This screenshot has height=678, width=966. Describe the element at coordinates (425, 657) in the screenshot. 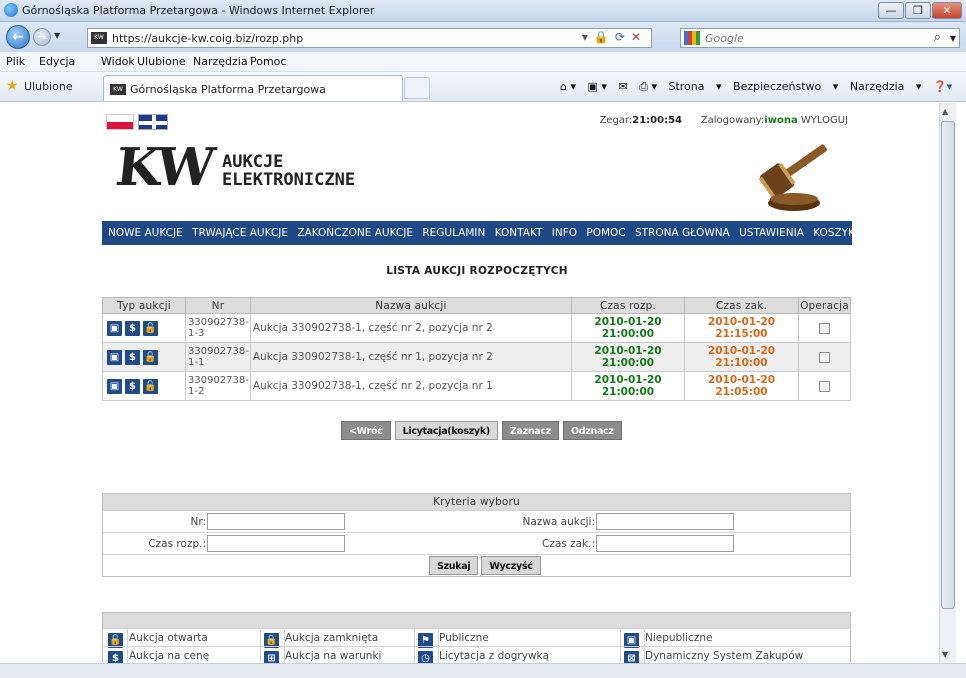

I see `clock-icon: ◷` at that location.